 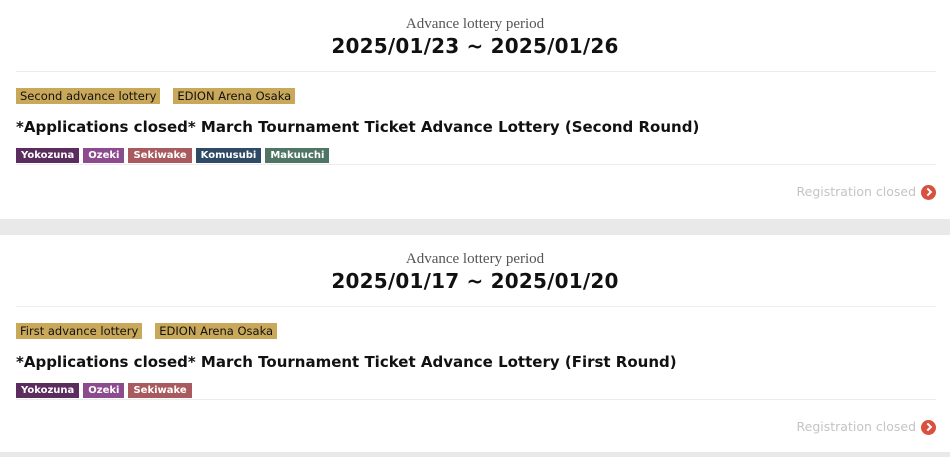 What do you see at coordinates (88, 96) in the screenshot?
I see `lottery-round-tag: Second advance lottery` at bounding box center [88, 96].